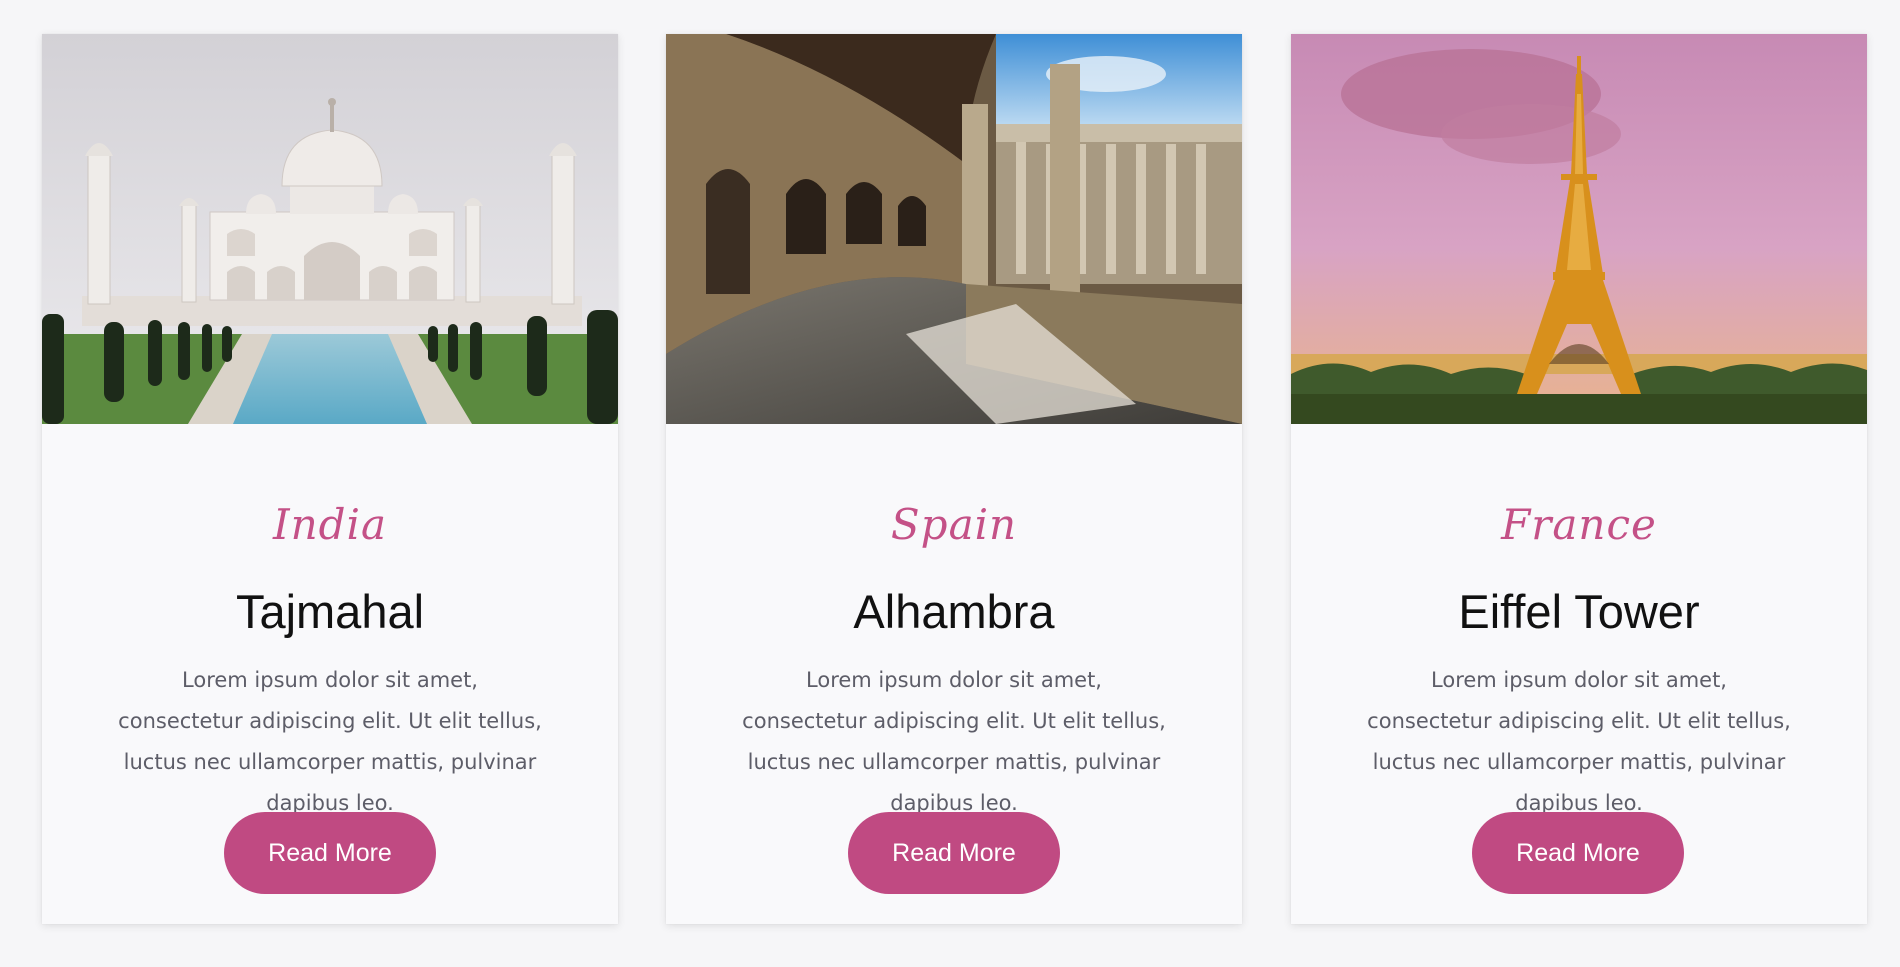 This screenshot has width=1900, height=967. Describe the element at coordinates (954, 524) in the screenshot. I see `card-country: Spain` at that location.